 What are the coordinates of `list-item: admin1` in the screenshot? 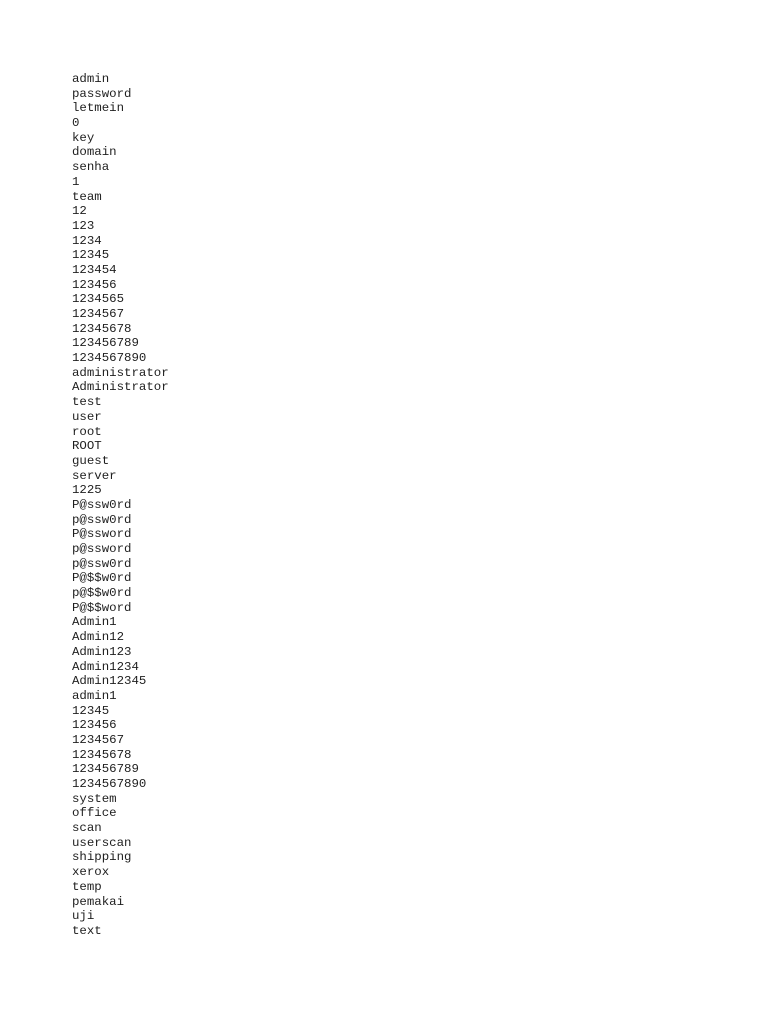 It's located at (94, 695).